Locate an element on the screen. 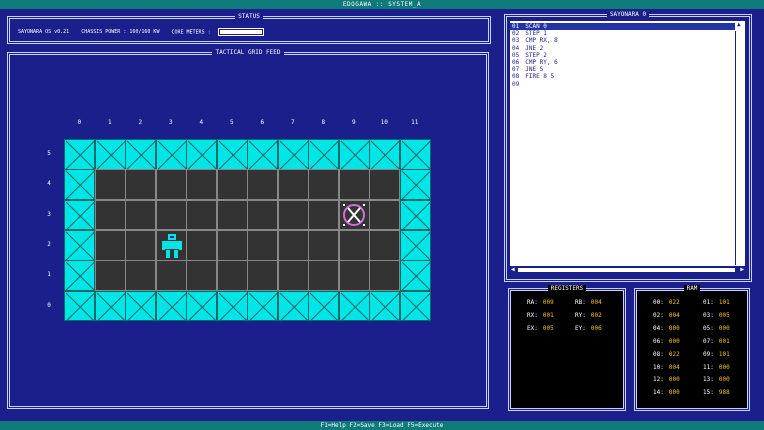 This screenshot has height=430, width=764. entry-key: 13: is located at coordinates (708, 380).